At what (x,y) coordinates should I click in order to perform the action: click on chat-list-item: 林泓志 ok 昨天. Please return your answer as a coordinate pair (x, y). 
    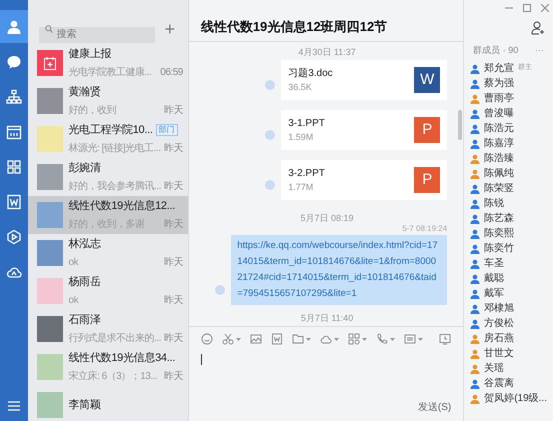
    Looking at the image, I should click on (108, 253).